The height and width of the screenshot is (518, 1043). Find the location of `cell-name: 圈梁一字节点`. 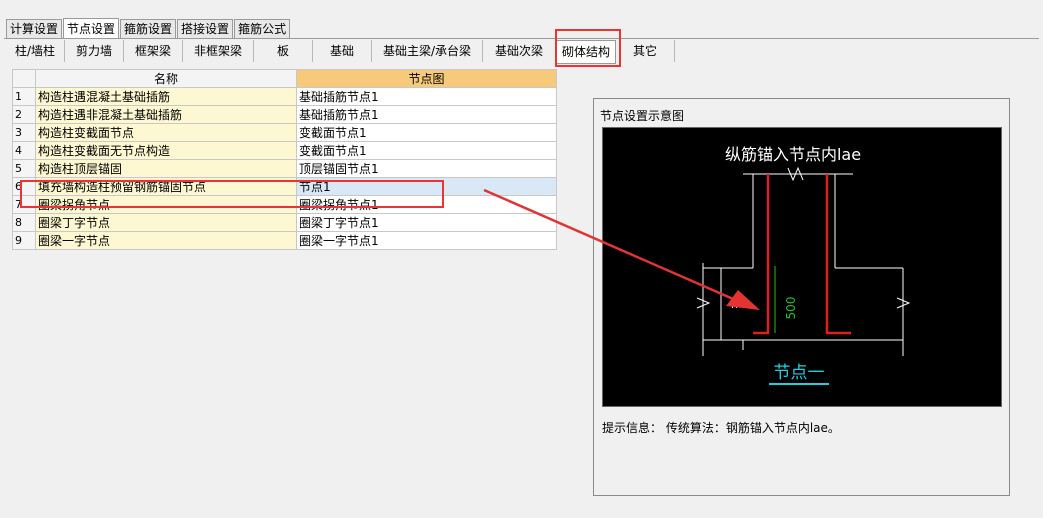

cell-name: 圈梁一字节点 is located at coordinates (166, 240).